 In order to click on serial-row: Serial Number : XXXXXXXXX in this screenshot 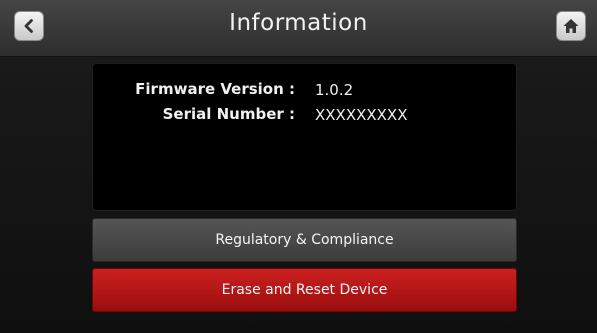, I will do `click(304, 116)`.